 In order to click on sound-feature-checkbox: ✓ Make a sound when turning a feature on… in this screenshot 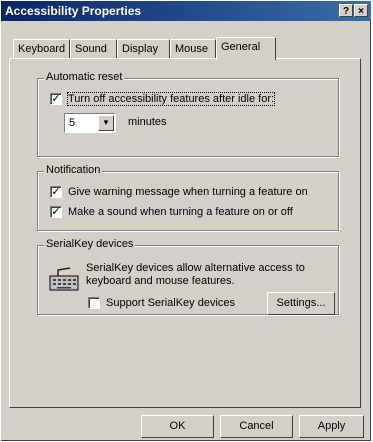, I will do `click(171, 212)`.